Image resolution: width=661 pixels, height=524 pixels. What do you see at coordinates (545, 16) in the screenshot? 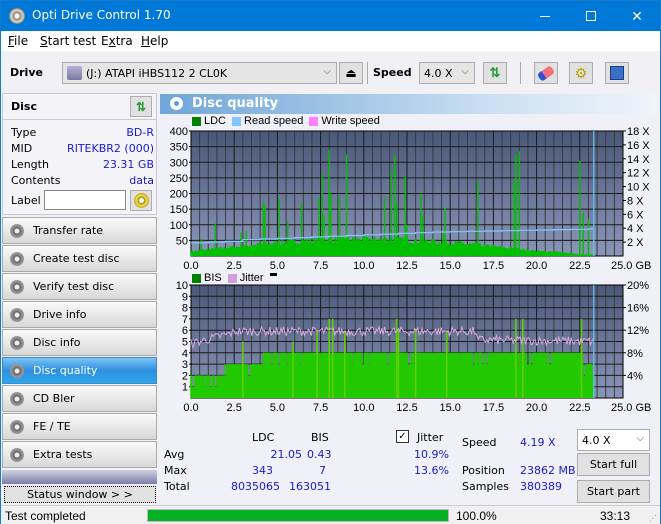
I see `minimize-button` at bounding box center [545, 16].